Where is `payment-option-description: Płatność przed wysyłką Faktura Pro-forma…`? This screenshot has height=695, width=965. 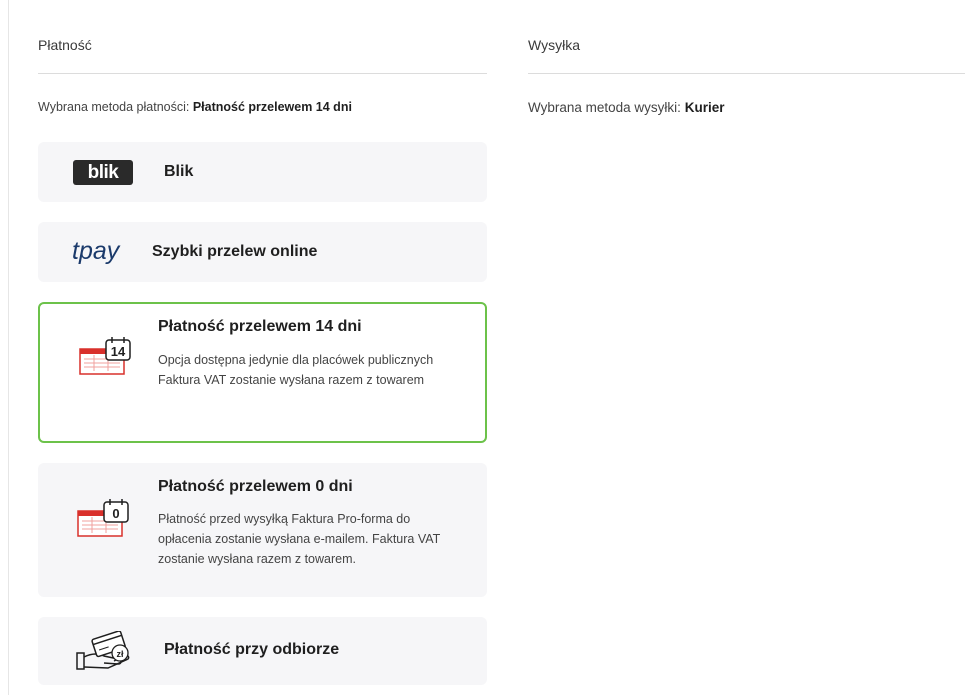 payment-option-description: Płatność przed wysyłką Faktura Pro-forma… is located at coordinates (299, 539).